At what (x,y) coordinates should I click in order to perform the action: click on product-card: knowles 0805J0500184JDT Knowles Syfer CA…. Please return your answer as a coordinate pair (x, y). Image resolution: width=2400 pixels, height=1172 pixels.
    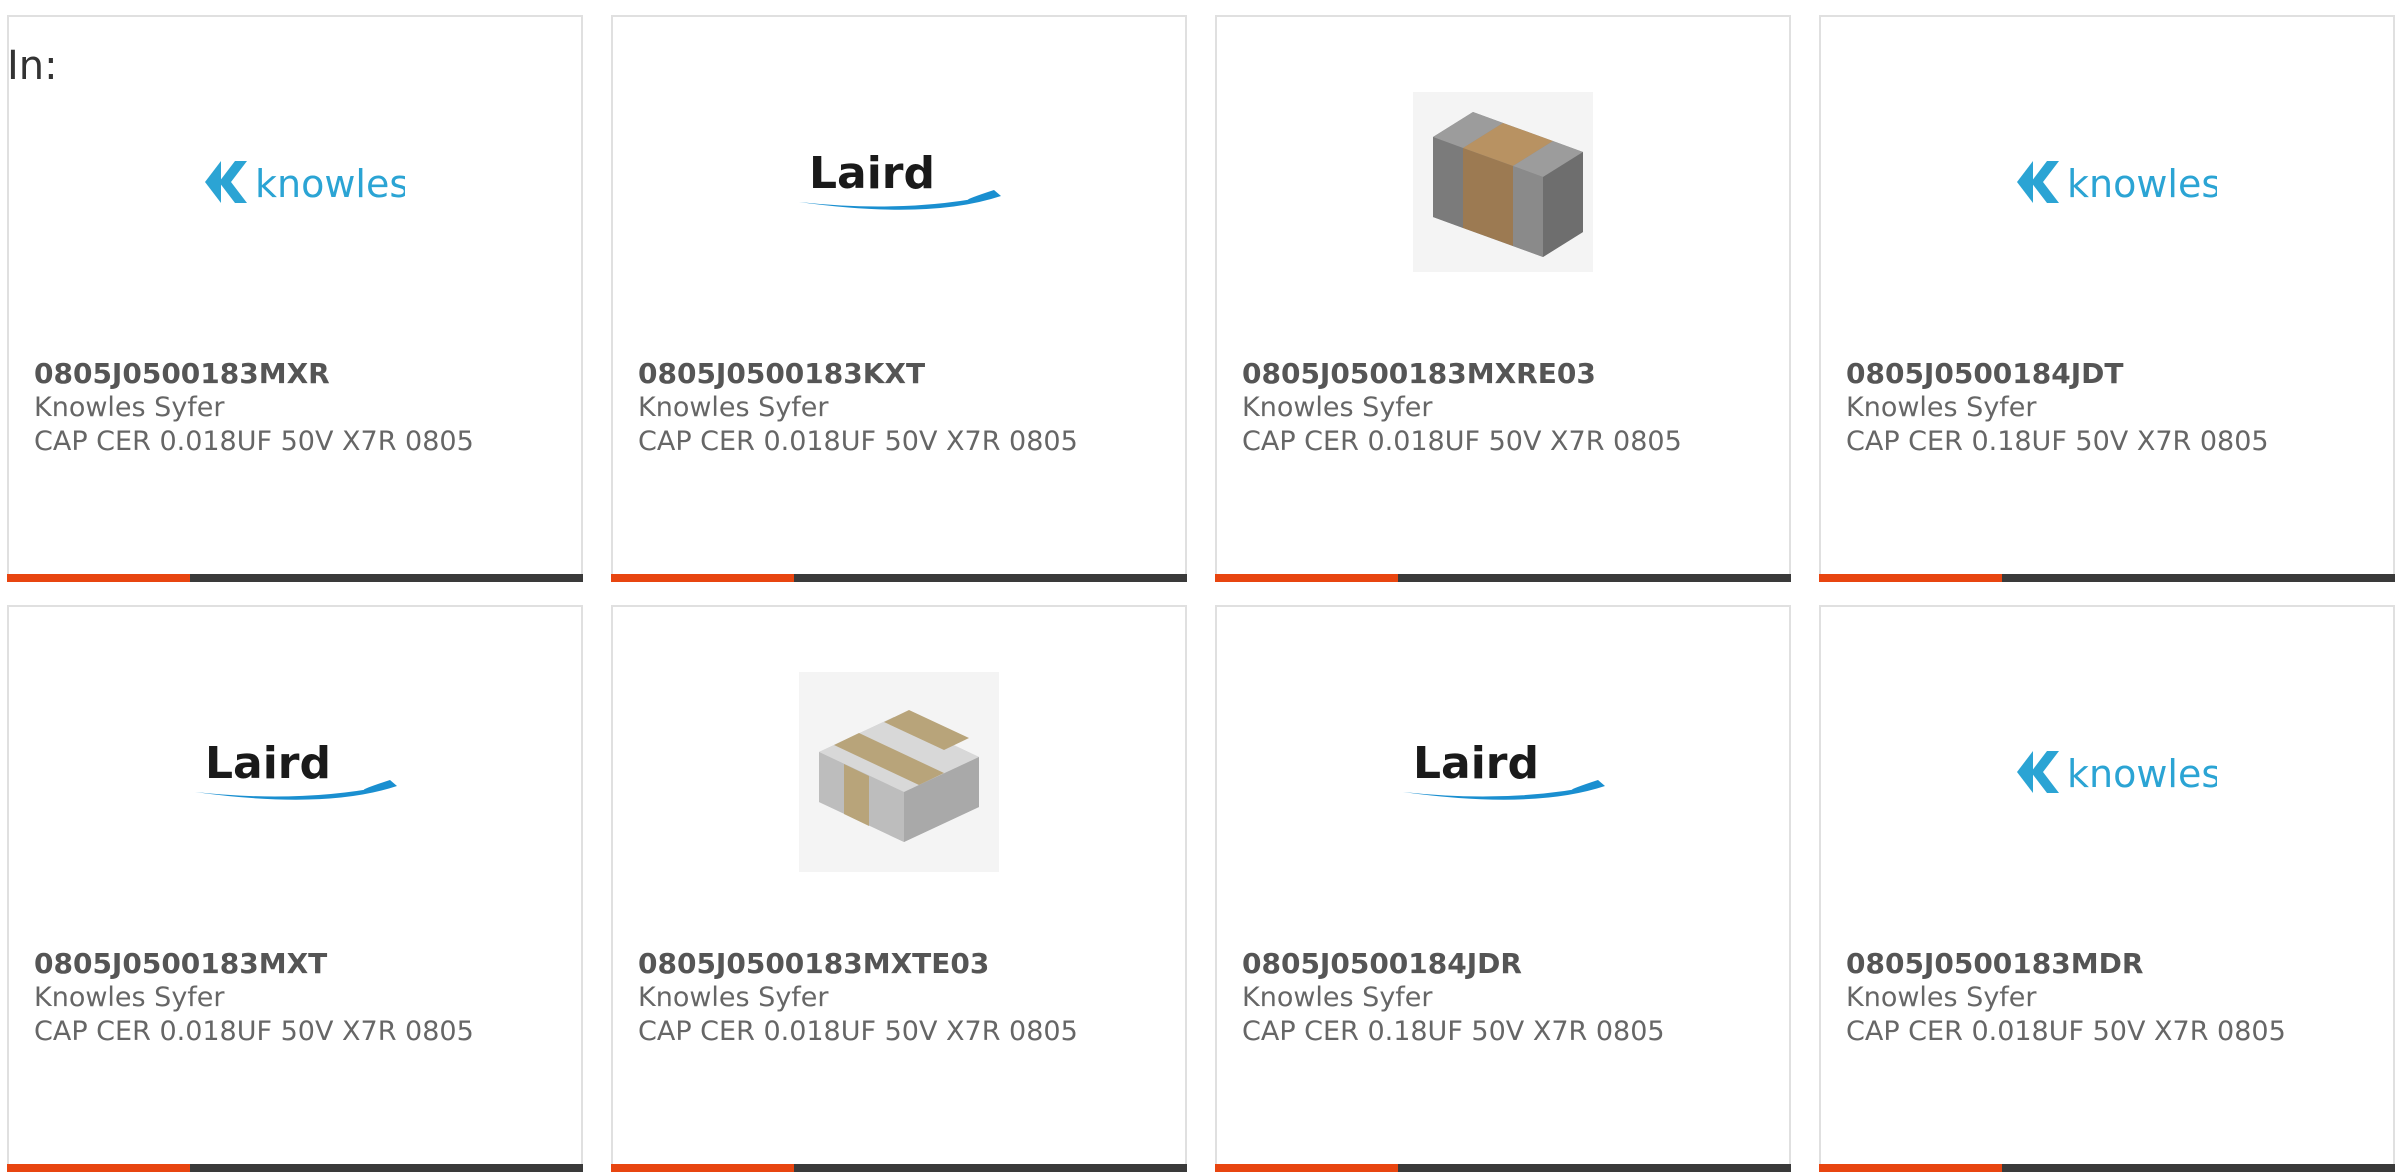
    Looking at the image, I should click on (2107, 298).